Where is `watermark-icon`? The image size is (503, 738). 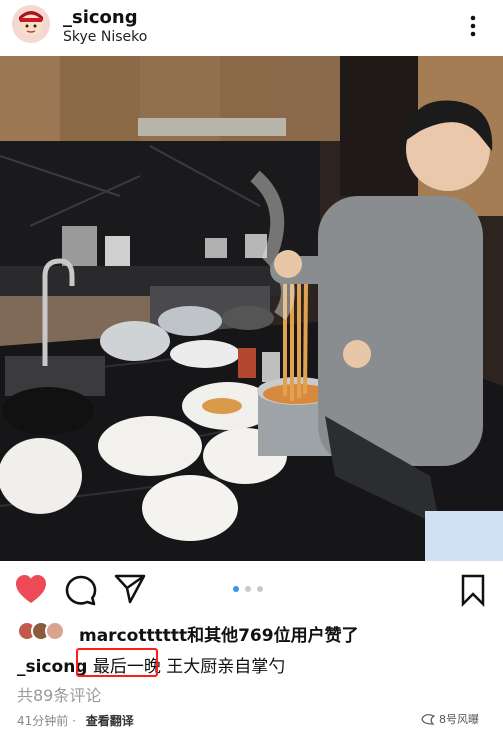
watermark-icon is located at coordinates (428, 719).